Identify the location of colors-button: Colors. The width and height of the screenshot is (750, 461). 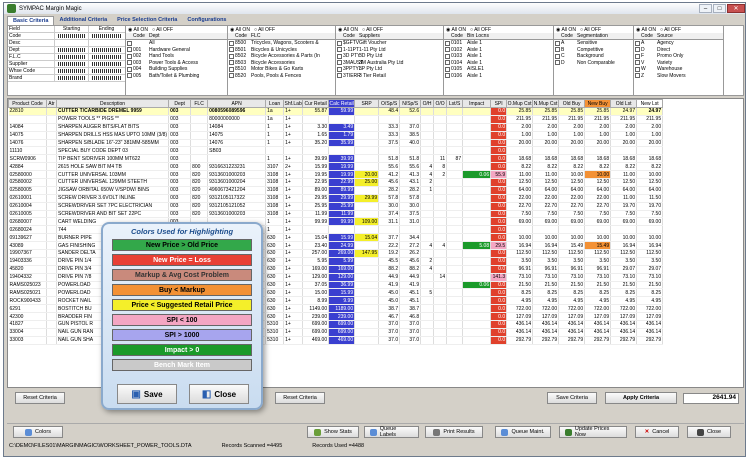
(38, 432).